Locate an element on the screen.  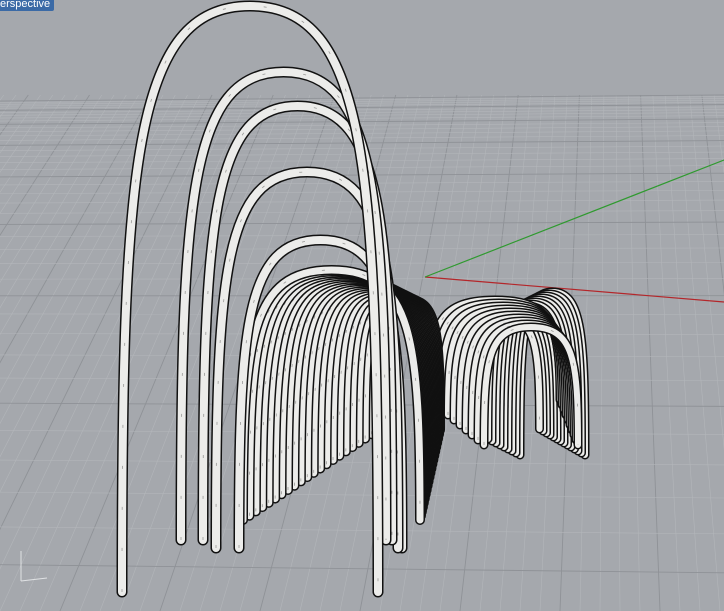
viewport-title-tab: erspective is located at coordinates (27, 5).